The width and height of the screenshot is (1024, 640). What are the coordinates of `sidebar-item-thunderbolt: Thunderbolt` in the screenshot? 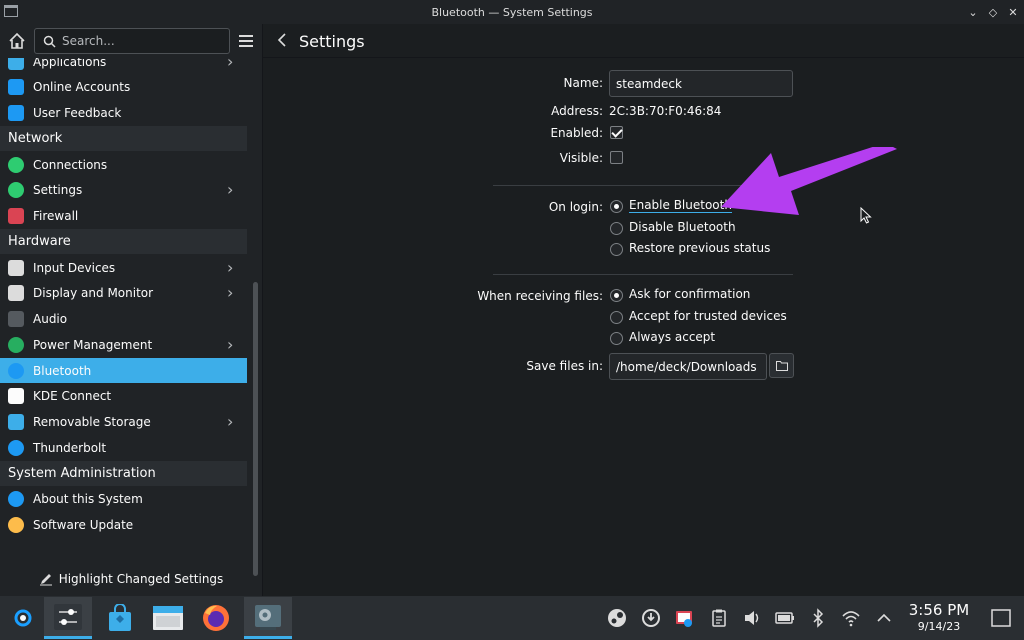 It's located at (123, 447).